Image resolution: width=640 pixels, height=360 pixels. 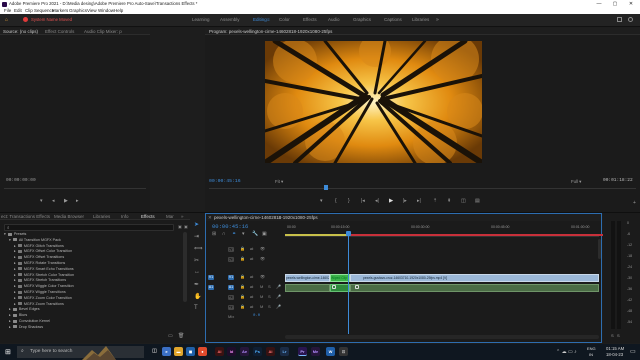 What do you see at coordinates (224, 234) in the screenshot?
I see `snap-icon: ∩` at bounding box center [224, 234].